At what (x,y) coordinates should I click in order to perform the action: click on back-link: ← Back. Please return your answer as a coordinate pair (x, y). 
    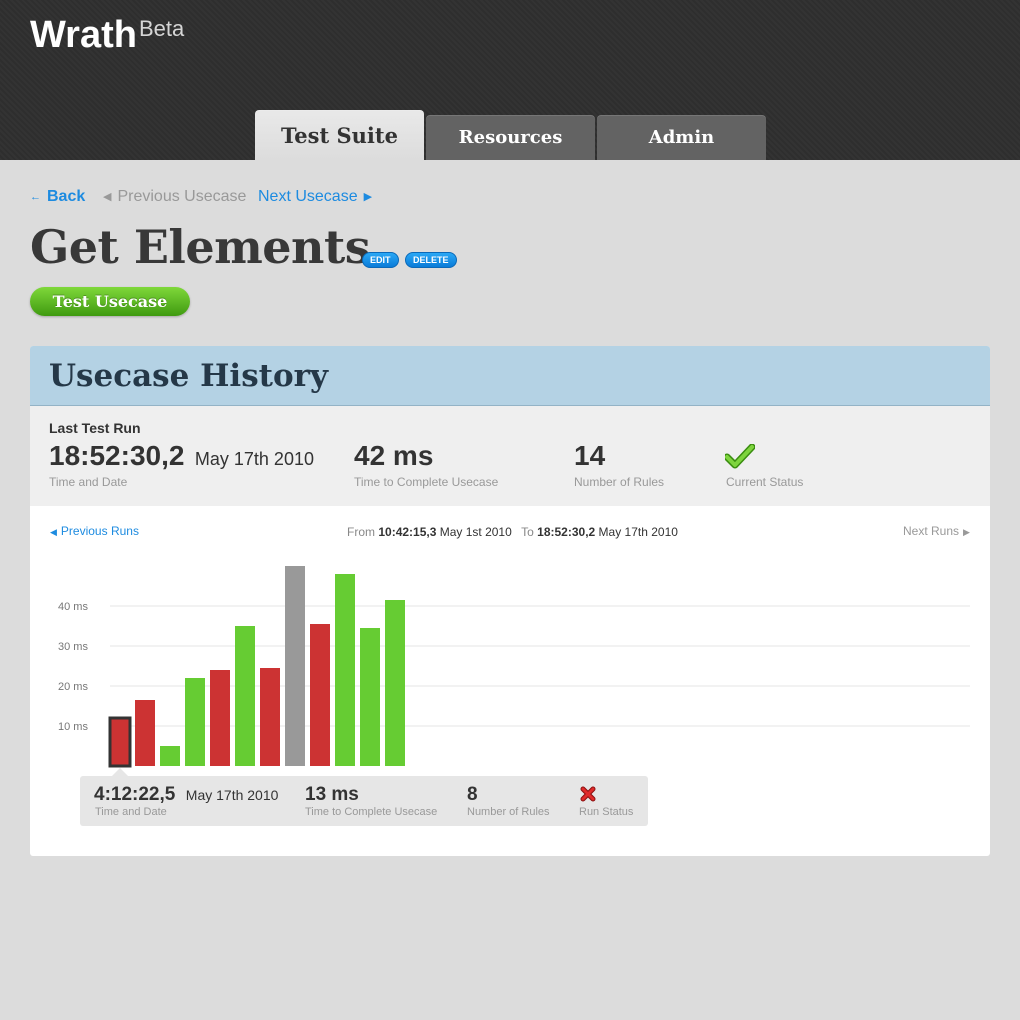
    Looking at the image, I should click on (57, 197).